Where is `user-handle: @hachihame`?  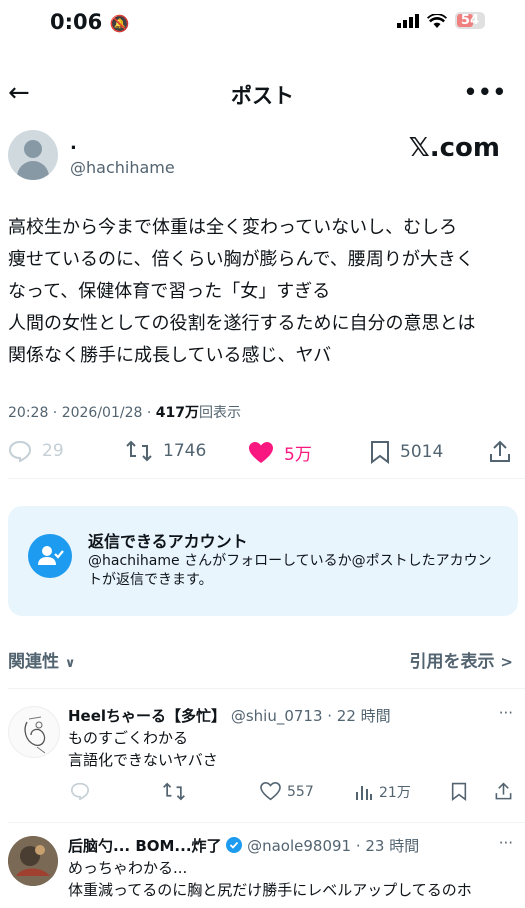
user-handle: @hachihame is located at coordinates (122, 167).